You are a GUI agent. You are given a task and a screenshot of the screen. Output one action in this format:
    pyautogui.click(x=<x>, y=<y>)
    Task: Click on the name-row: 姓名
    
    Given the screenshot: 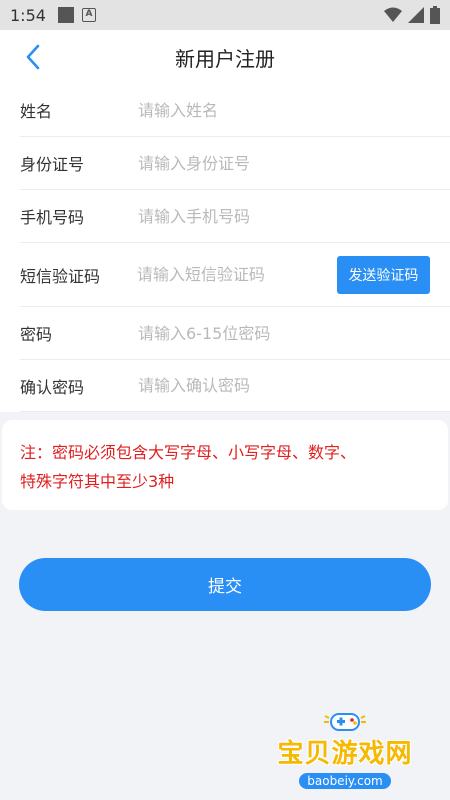 What is the action you would take?
    pyautogui.click(x=235, y=110)
    